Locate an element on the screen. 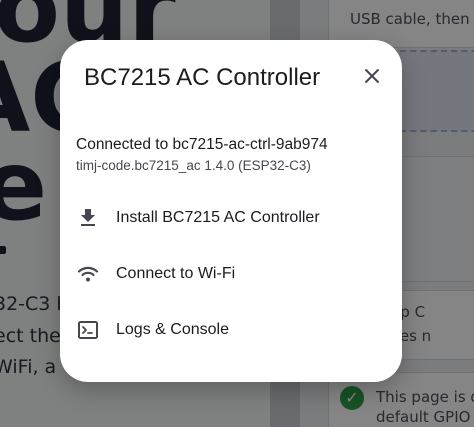 Image resolution: width=474 pixels, height=427 pixels. close-icon is located at coordinates (372, 78).